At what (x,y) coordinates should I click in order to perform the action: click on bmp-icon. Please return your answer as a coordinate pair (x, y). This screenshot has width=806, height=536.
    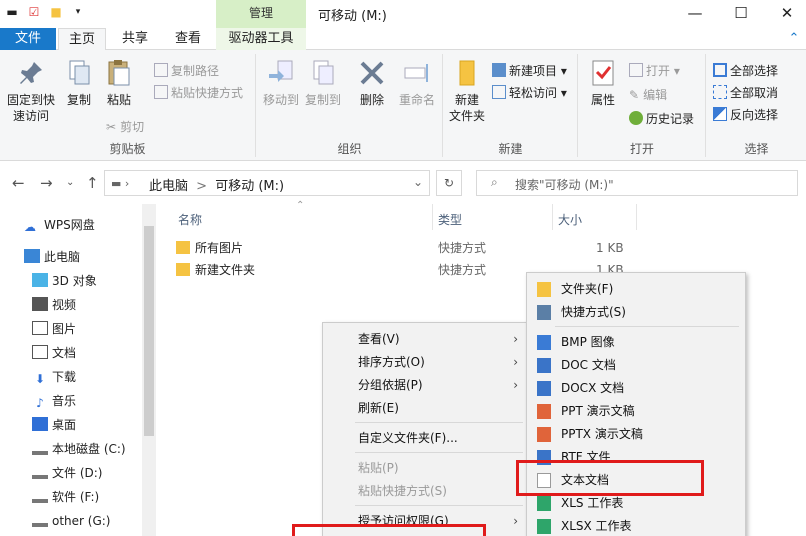
    Looking at the image, I should click on (544, 342).